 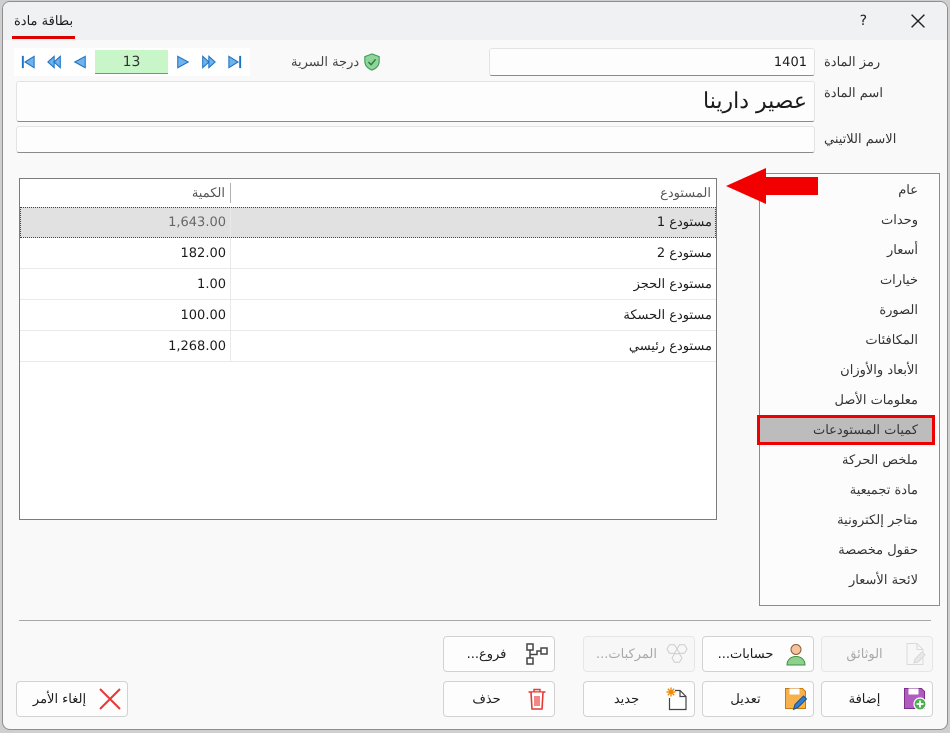 I want to click on double-left-arrow-icon, so click(x=54, y=62).